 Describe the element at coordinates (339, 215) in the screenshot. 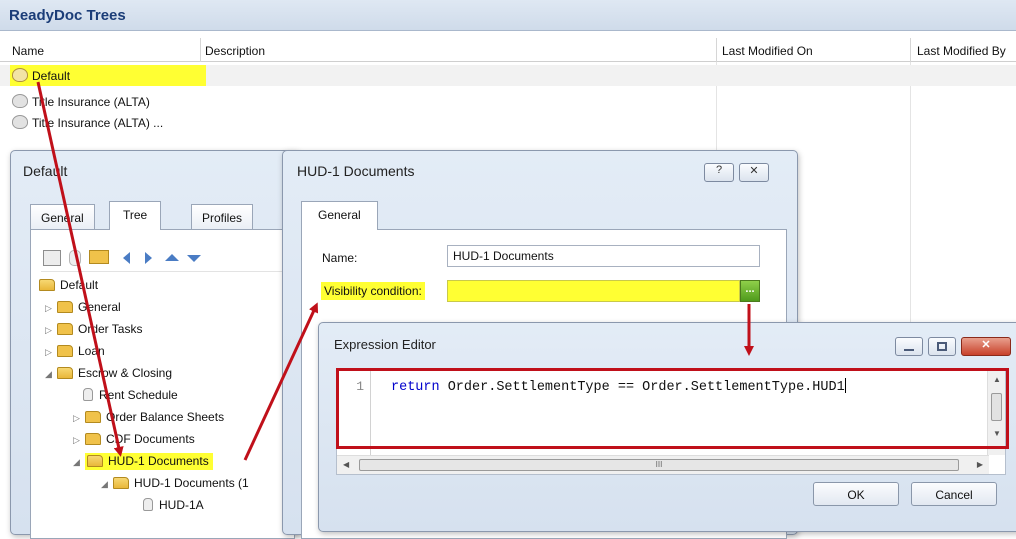

I see `tab-general: General` at that location.